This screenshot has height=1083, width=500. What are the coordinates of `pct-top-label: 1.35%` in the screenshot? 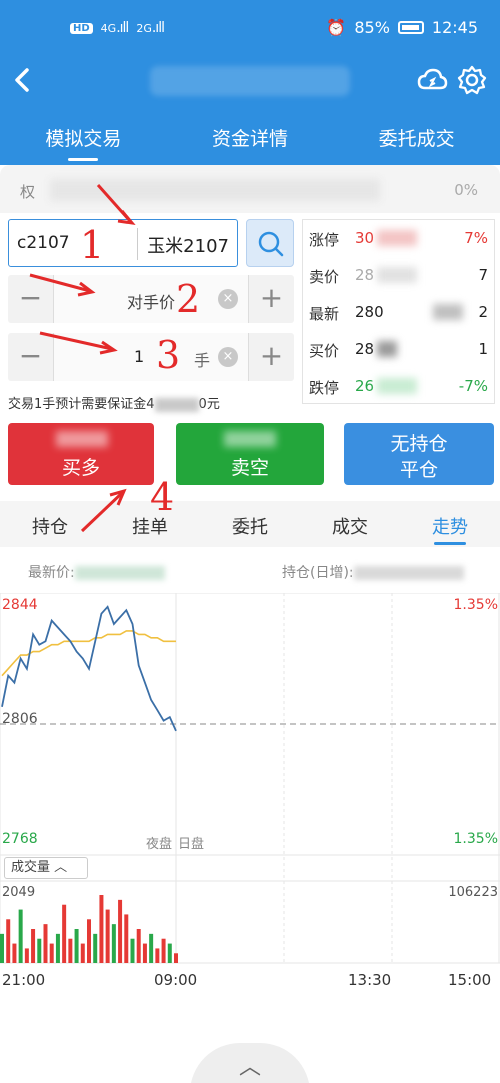 It's located at (475, 605).